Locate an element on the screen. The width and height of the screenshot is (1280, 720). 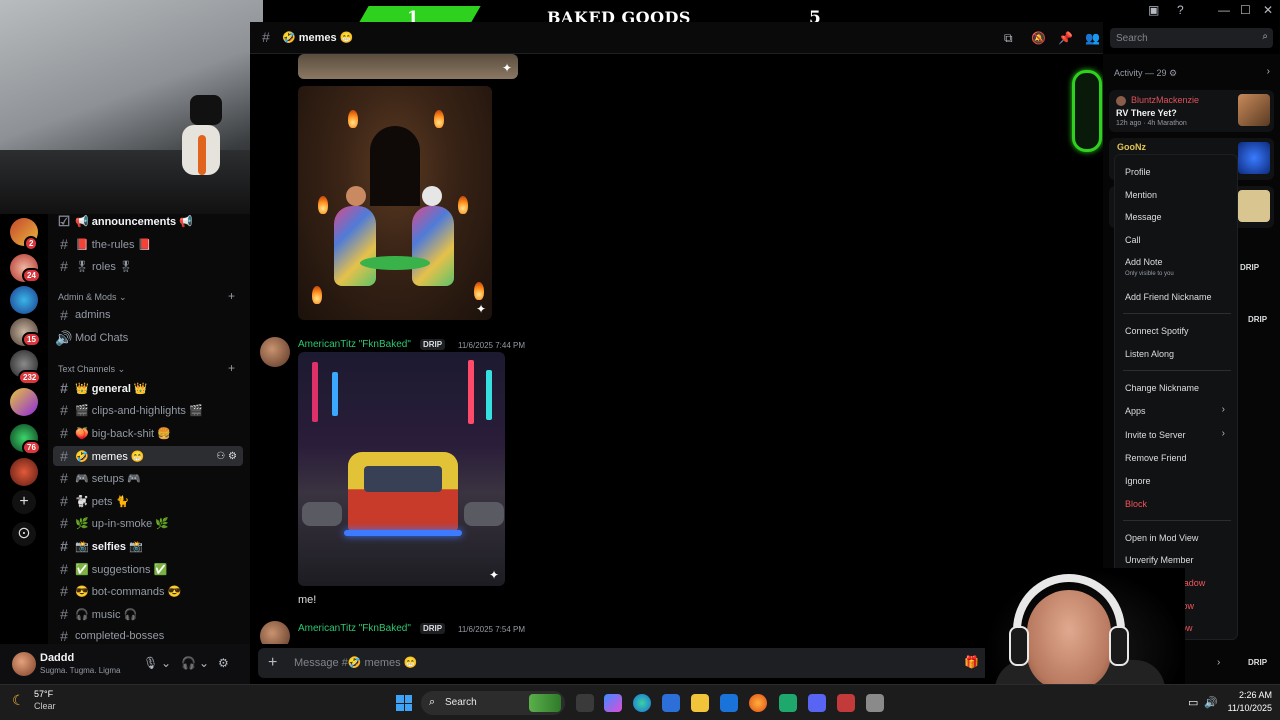
attach-plus-icon: + is located at coordinates (272, 663).